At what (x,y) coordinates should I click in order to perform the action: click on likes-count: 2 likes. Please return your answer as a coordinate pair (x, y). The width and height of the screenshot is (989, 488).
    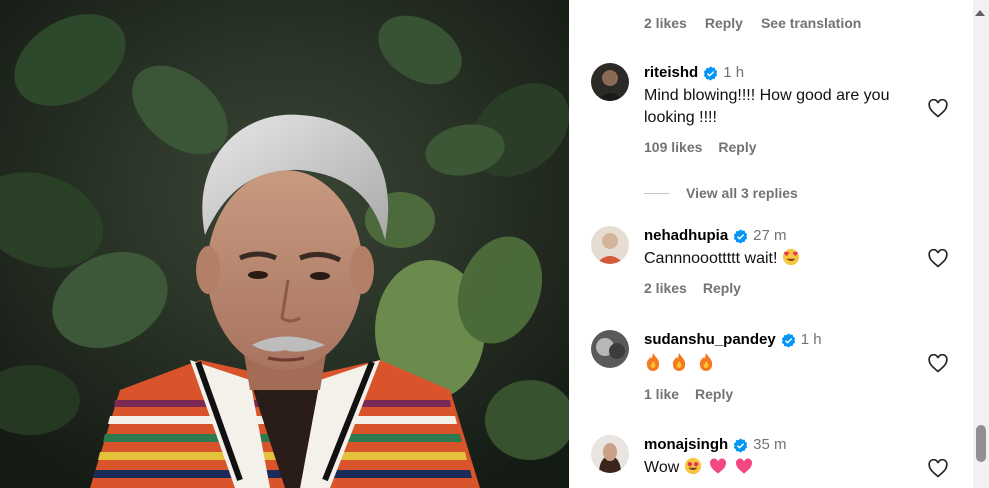
    Looking at the image, I should click on (665, 23).